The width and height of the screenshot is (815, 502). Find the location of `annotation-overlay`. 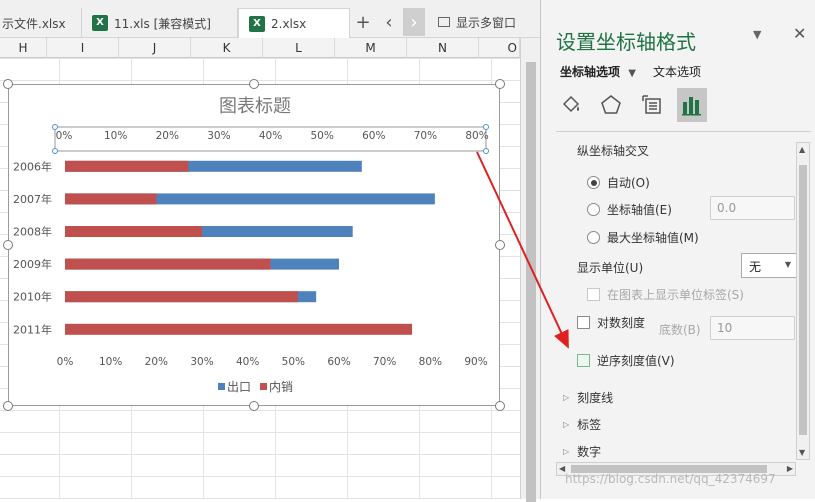

annotation-overlay is located at coordinates (522, 250).